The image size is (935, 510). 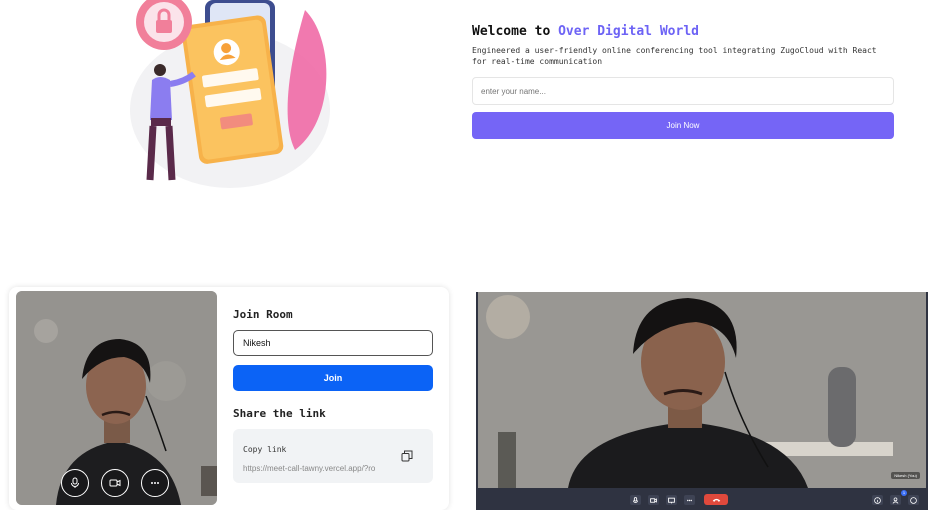 I want to click on info-icon, so click(x=877, y=500).